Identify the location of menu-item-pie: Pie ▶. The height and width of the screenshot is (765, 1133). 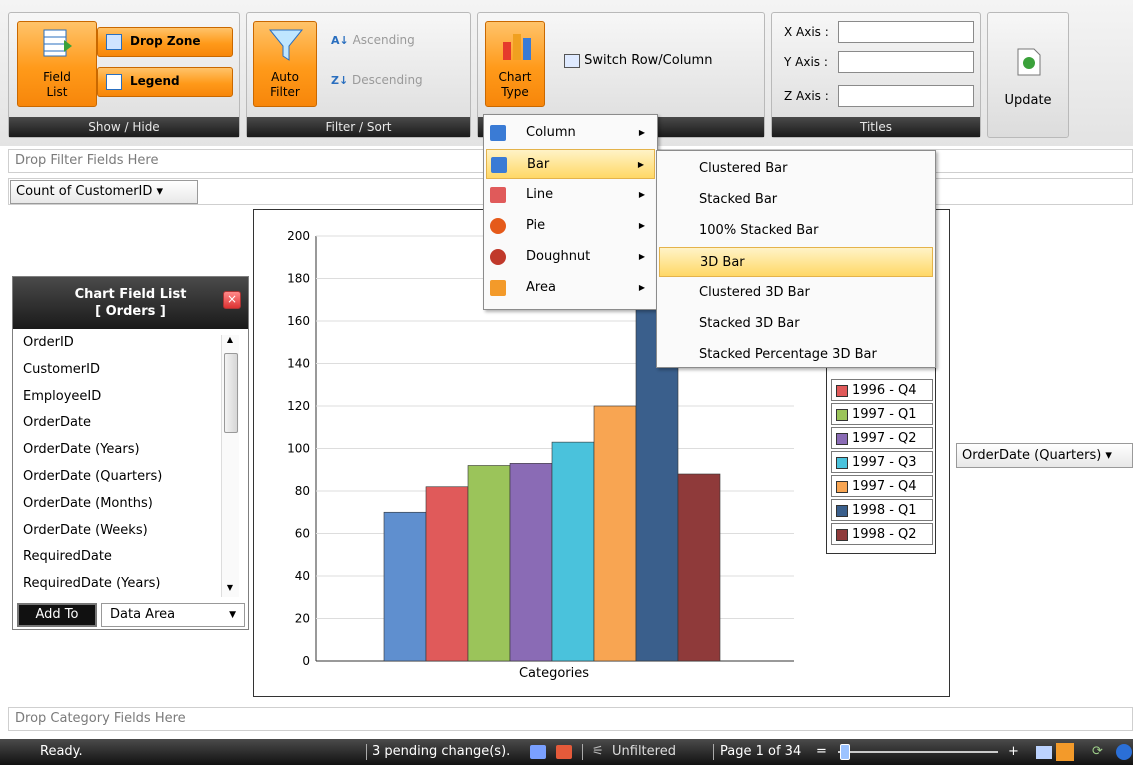
(570, 226).